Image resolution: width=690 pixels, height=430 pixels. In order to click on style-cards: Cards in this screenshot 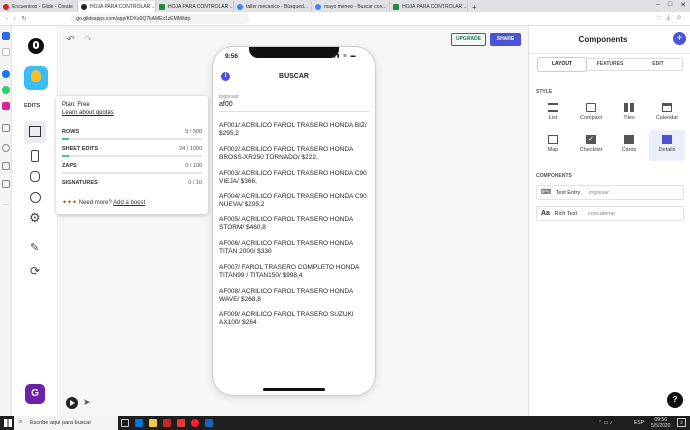, I will do `click(629, 147)`.